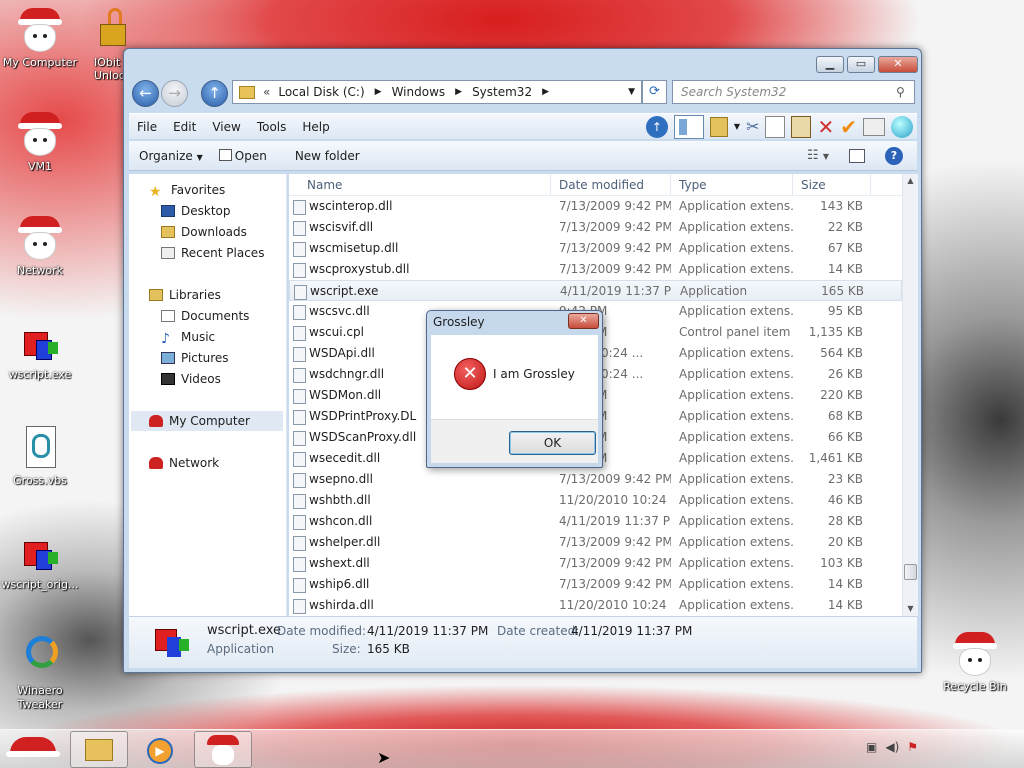 This screenshot has width=1024, height=768. Describe the element at coordinates (975, 661) in the screenshot. I see `desktop-icon-recycle-bin: Recycle Bin` at that location.